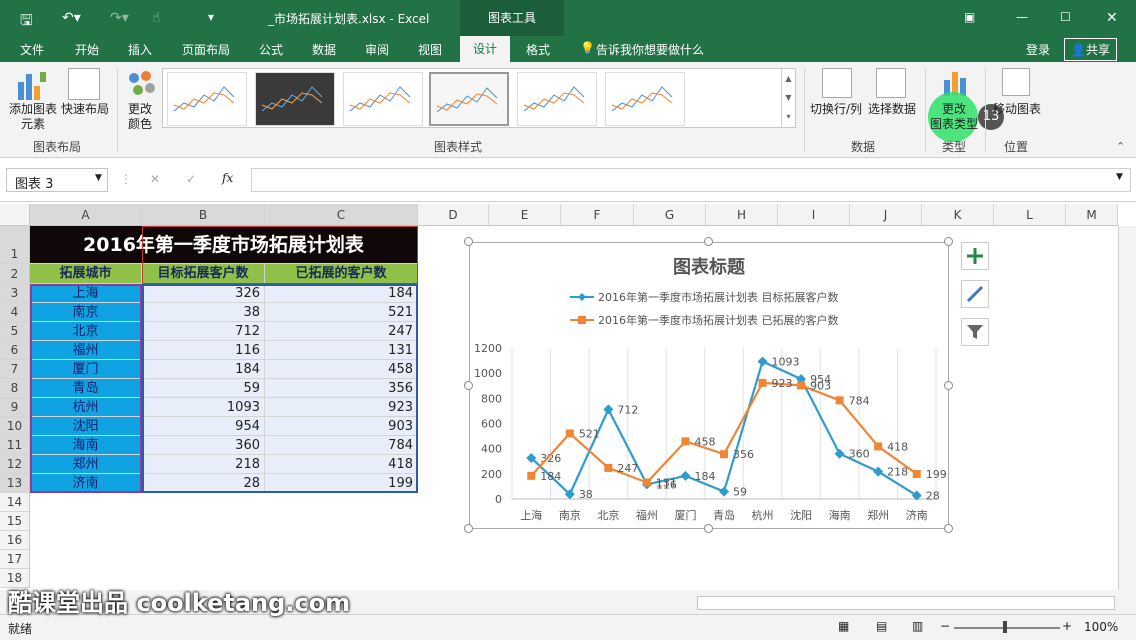 The height and width of the screenshot is (640, 1136). Describe the element at coordinates (33, 117) in the screenshot. I see `add-chart-element-button: 添加图表 元素` at that location.